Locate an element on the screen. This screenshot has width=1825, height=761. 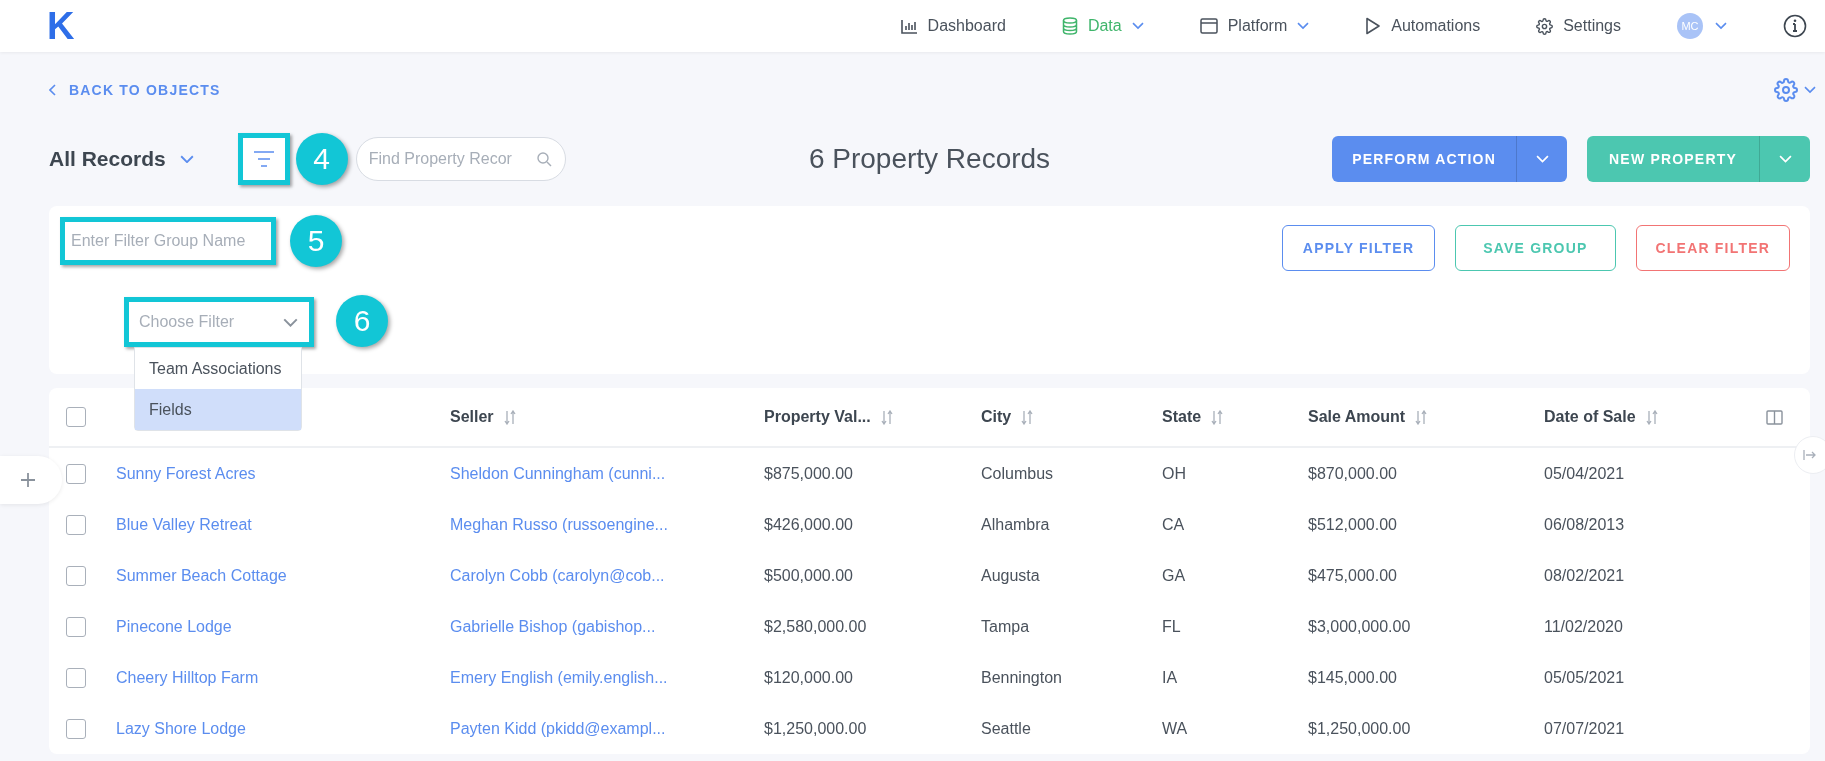
table-cell: $2,580,000.00 is located at coordinates (815, 626).